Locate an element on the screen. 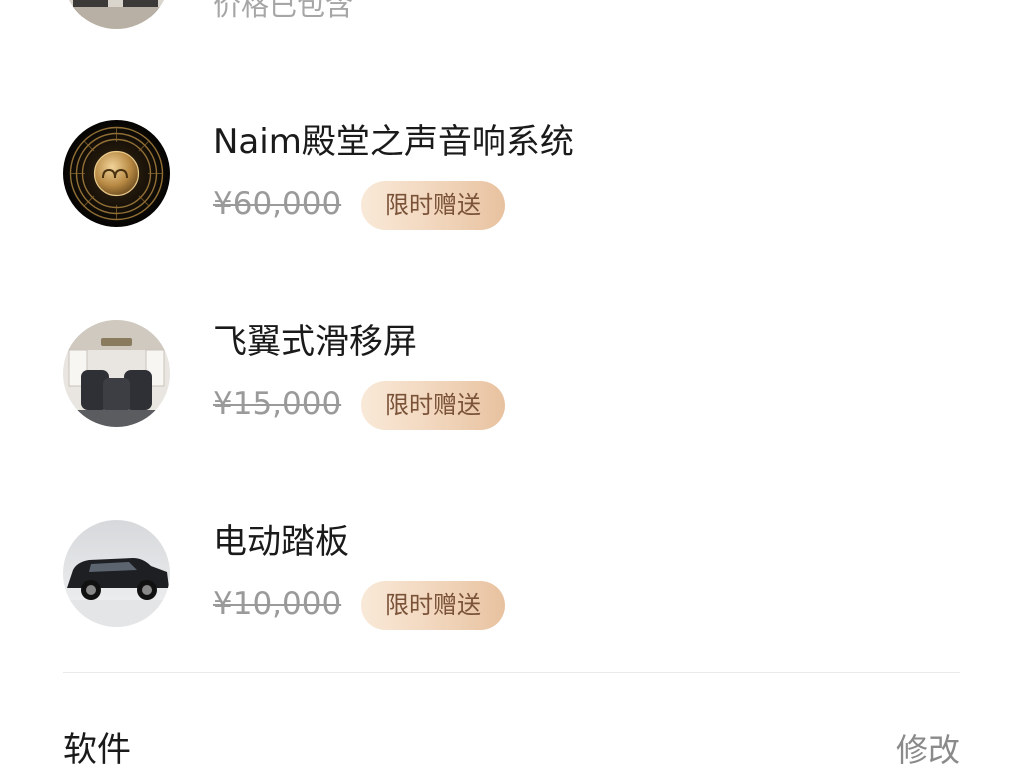 Image resolution: width=1024 pixels, height=768 pixels. cabin-screen-thumbnail is located at coordinates (116, 373).